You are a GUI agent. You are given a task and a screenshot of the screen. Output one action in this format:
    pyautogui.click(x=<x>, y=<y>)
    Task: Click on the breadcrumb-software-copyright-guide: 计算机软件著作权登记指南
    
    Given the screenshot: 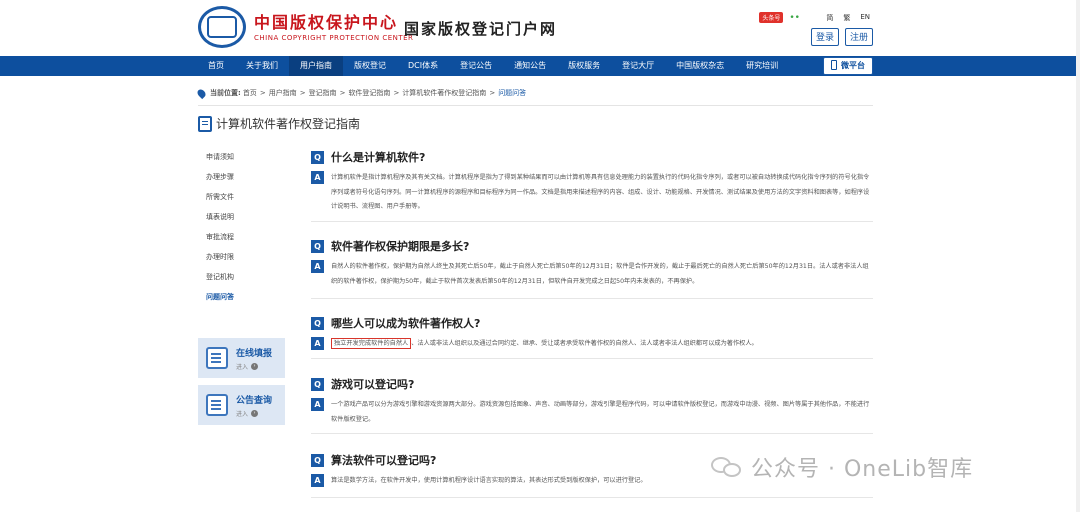 What is the action you would take?
    pyautogui.click(x=444, y=93)
    